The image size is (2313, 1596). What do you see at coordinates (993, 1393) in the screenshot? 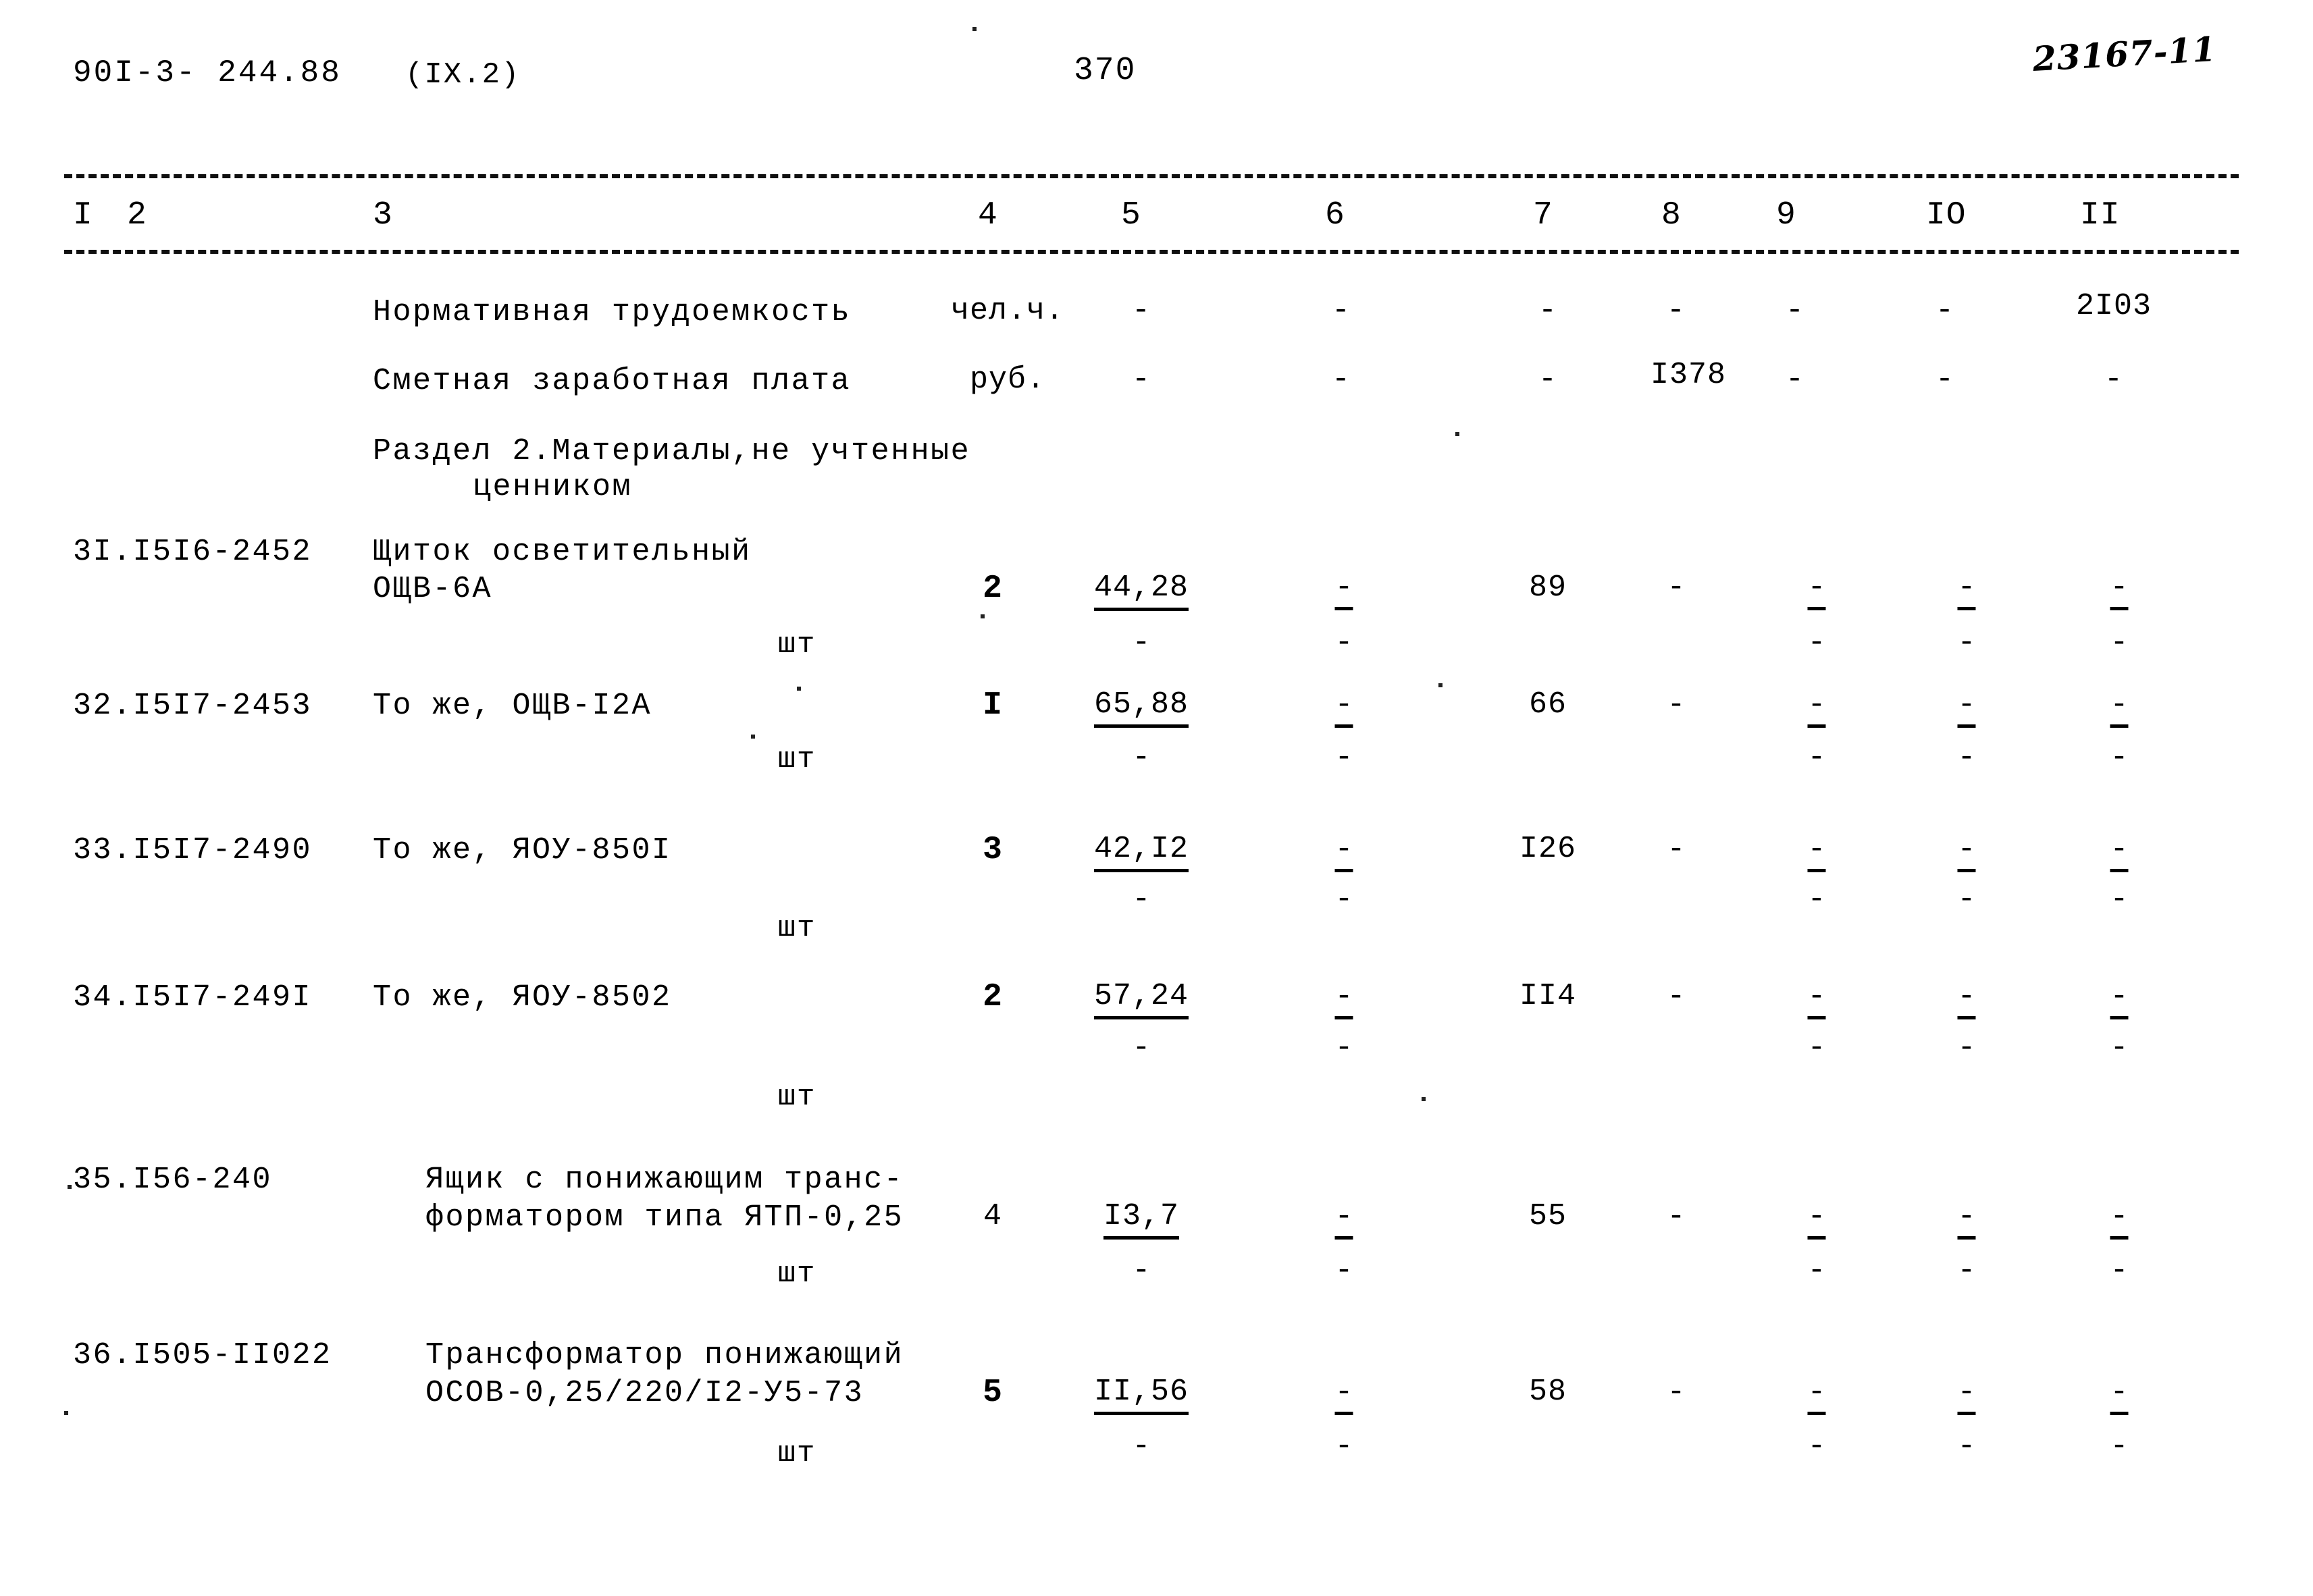
I see `item-qty: 5` at bounding box center [993, 1393].